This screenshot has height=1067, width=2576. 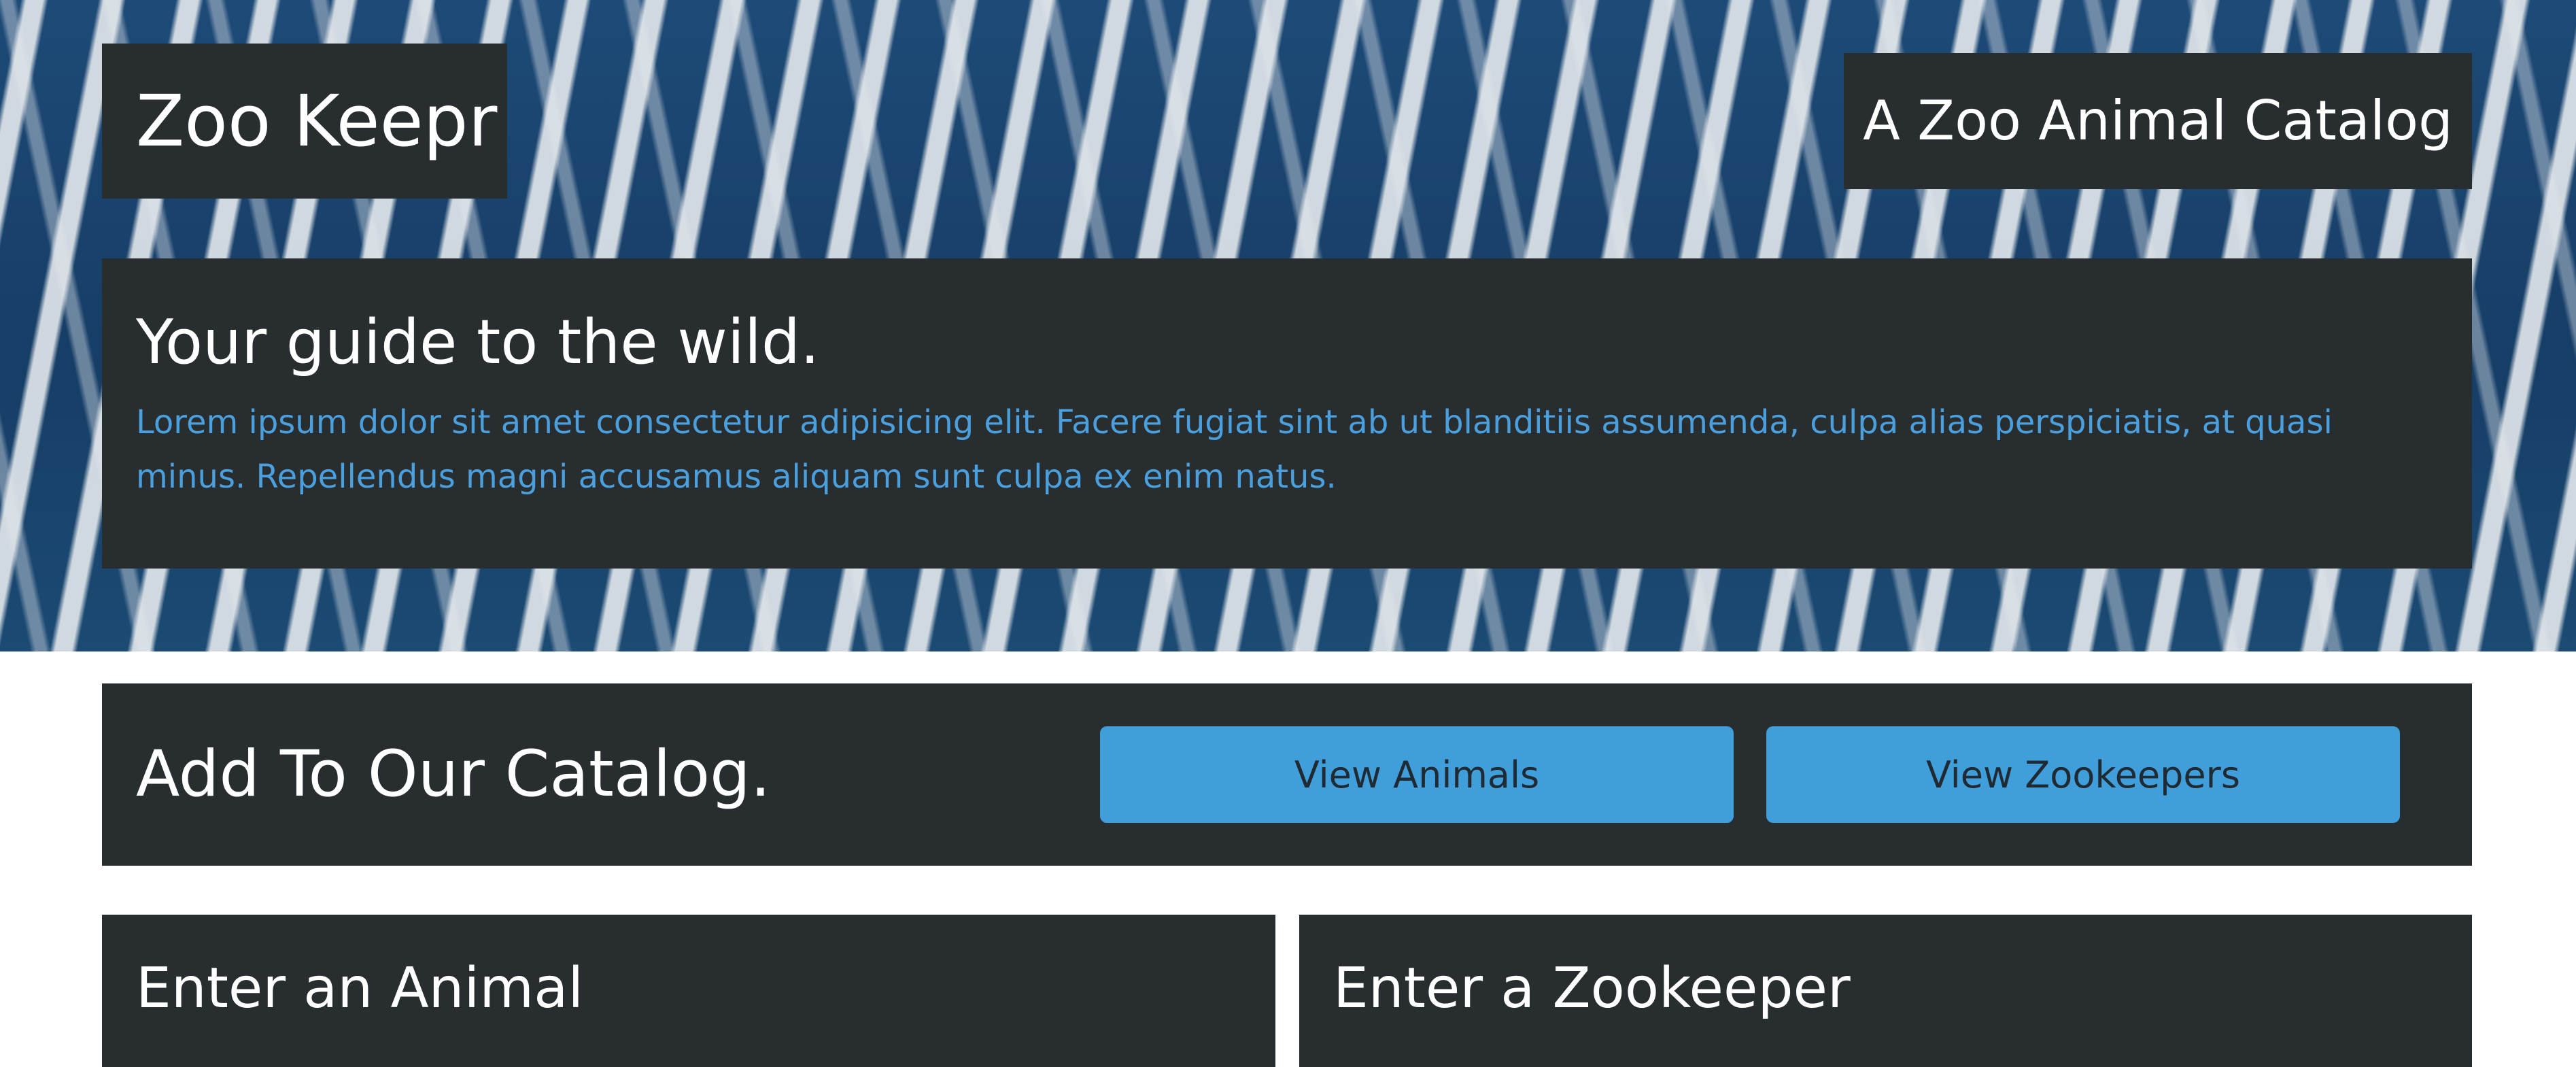 What do you see at coordinates (453, 774) in the screenshot?
I see `catalog-title: Add To Our Catalog.` at bounding box center [453, 774].